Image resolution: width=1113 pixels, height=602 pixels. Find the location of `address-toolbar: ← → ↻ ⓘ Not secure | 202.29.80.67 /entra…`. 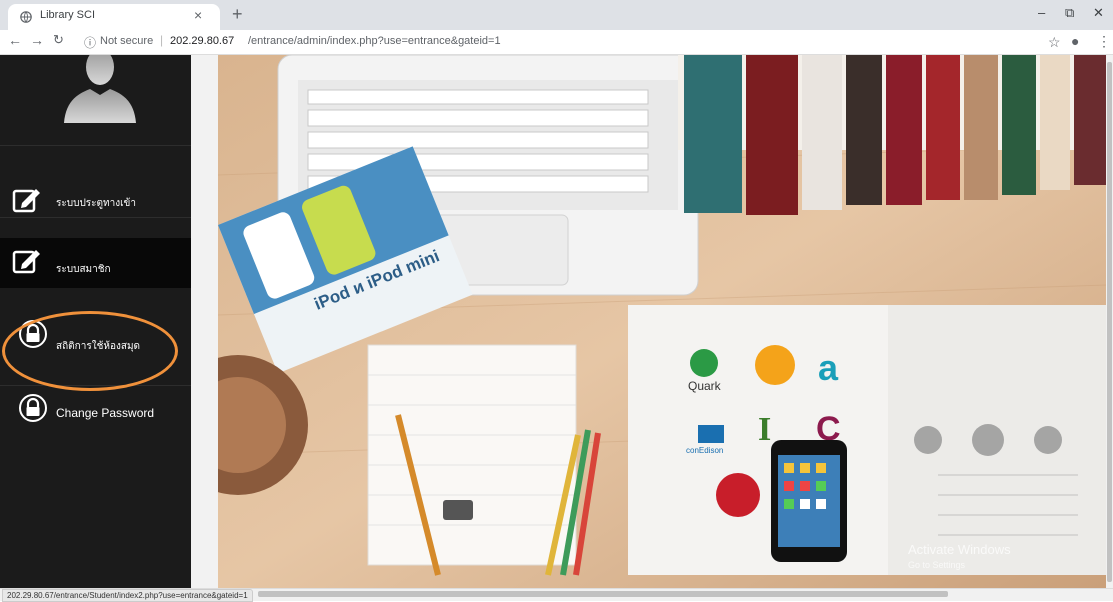

address-toolbar: ← → ↻ ⓘ Not secure | 202.29.80.67 /entra… is located at coordinates (556, 42).